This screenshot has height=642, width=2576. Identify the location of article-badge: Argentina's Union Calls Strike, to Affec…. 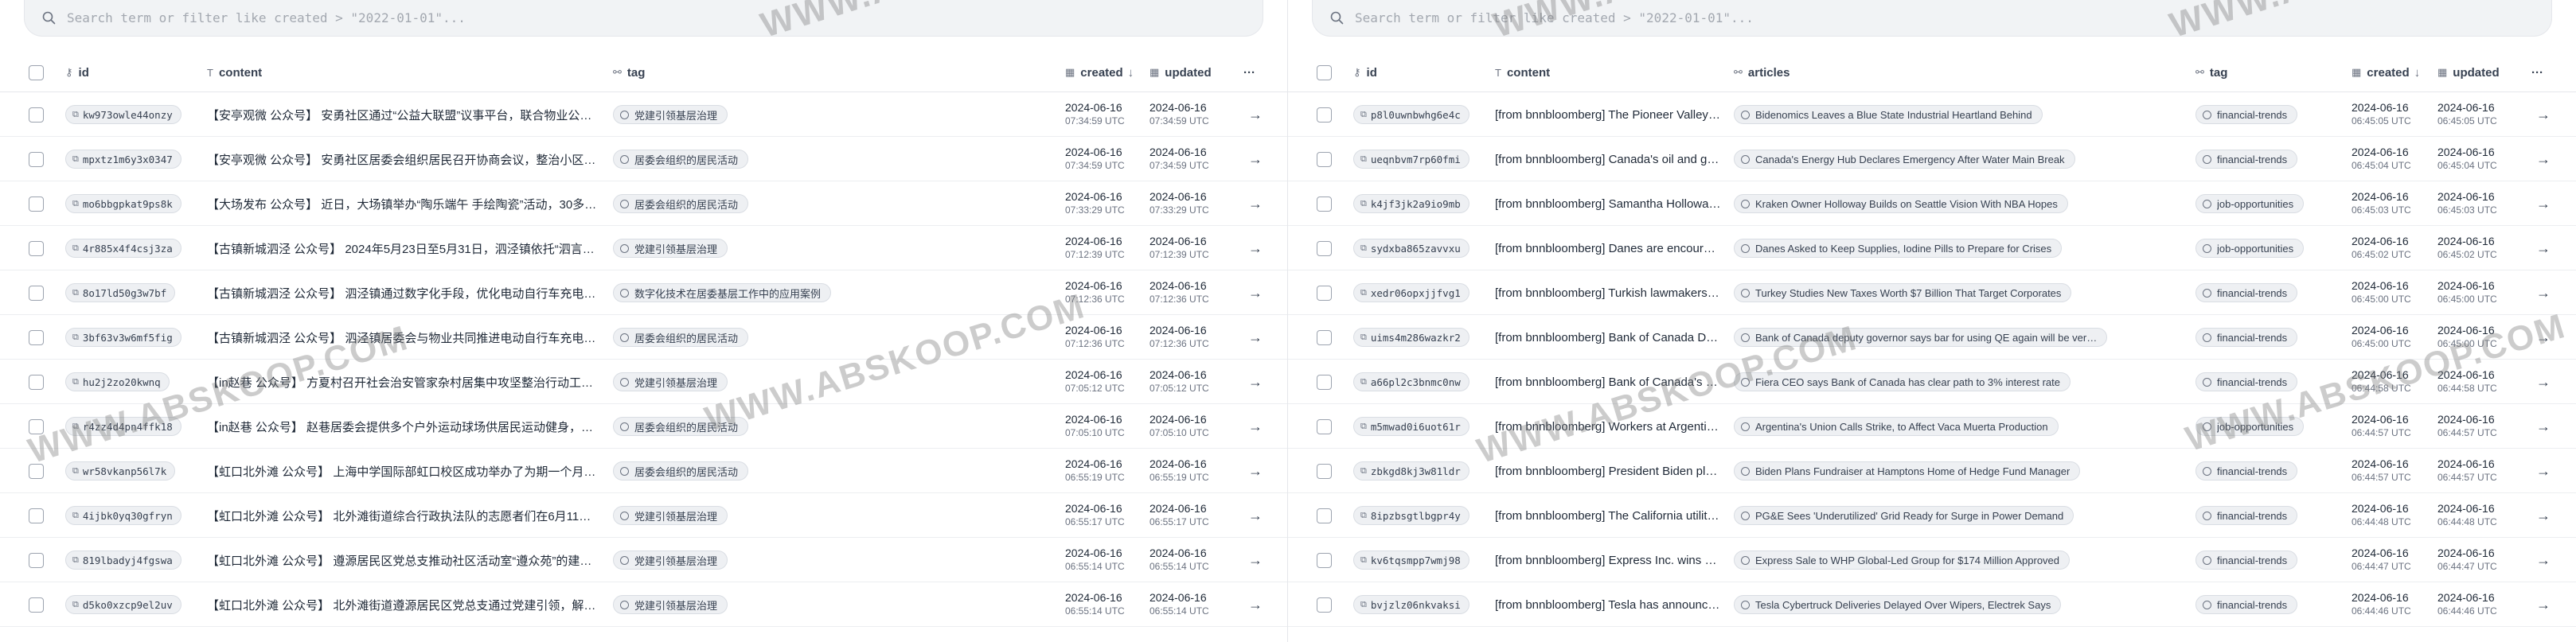
(1896, 426).